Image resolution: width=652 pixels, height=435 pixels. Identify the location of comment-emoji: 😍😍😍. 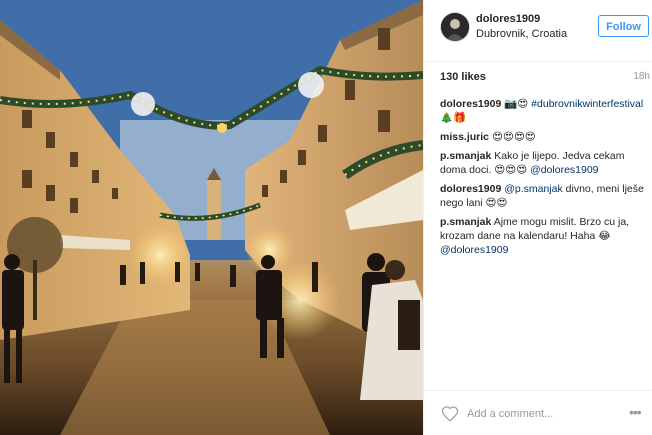
(511, 170).